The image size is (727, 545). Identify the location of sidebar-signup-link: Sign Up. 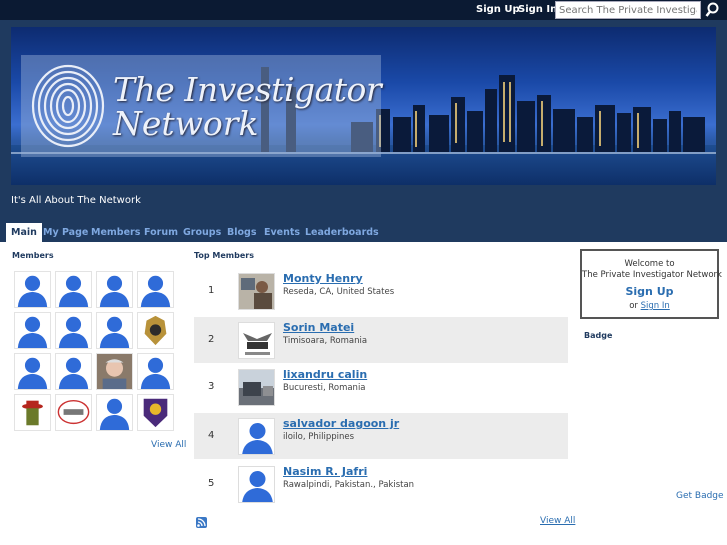
(649, 291).